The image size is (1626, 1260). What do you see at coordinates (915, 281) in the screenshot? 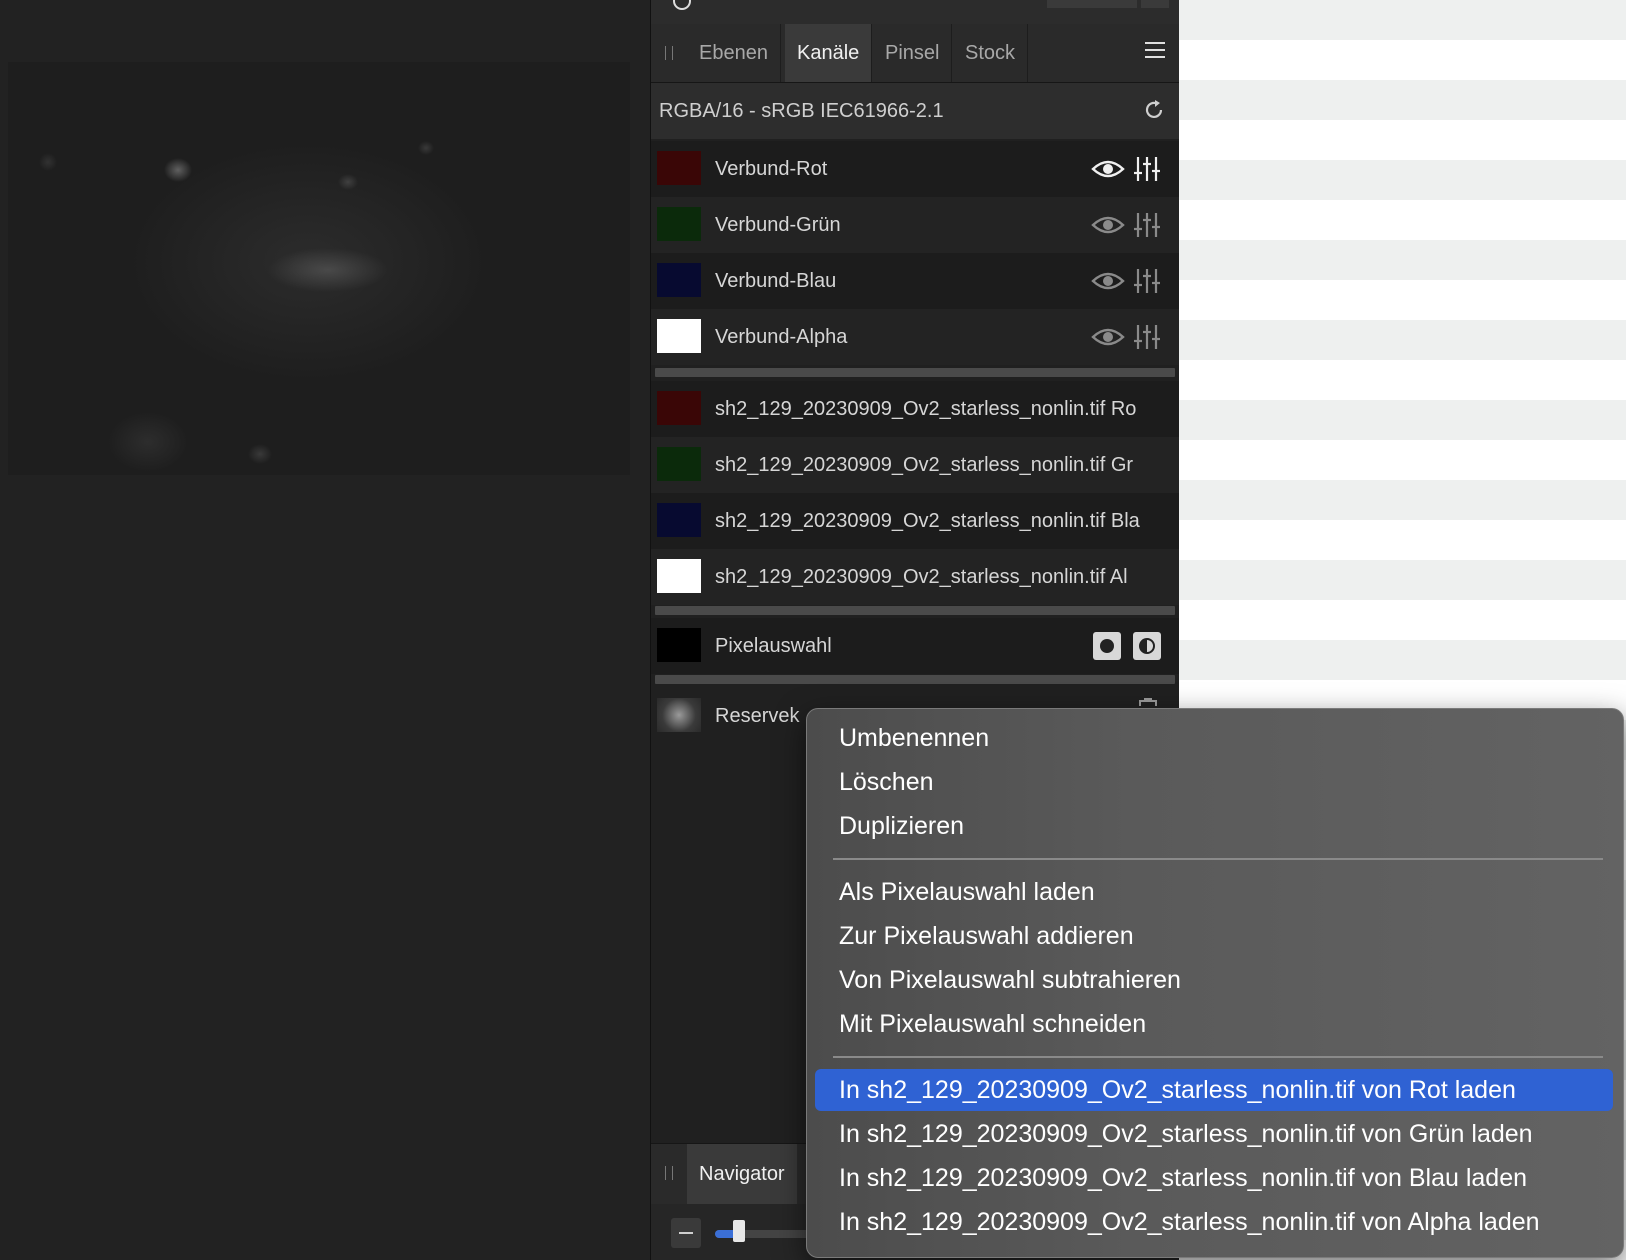
I see `channel-row-composite-blue: Verbund-Blau` at bounding box center [915, 281].